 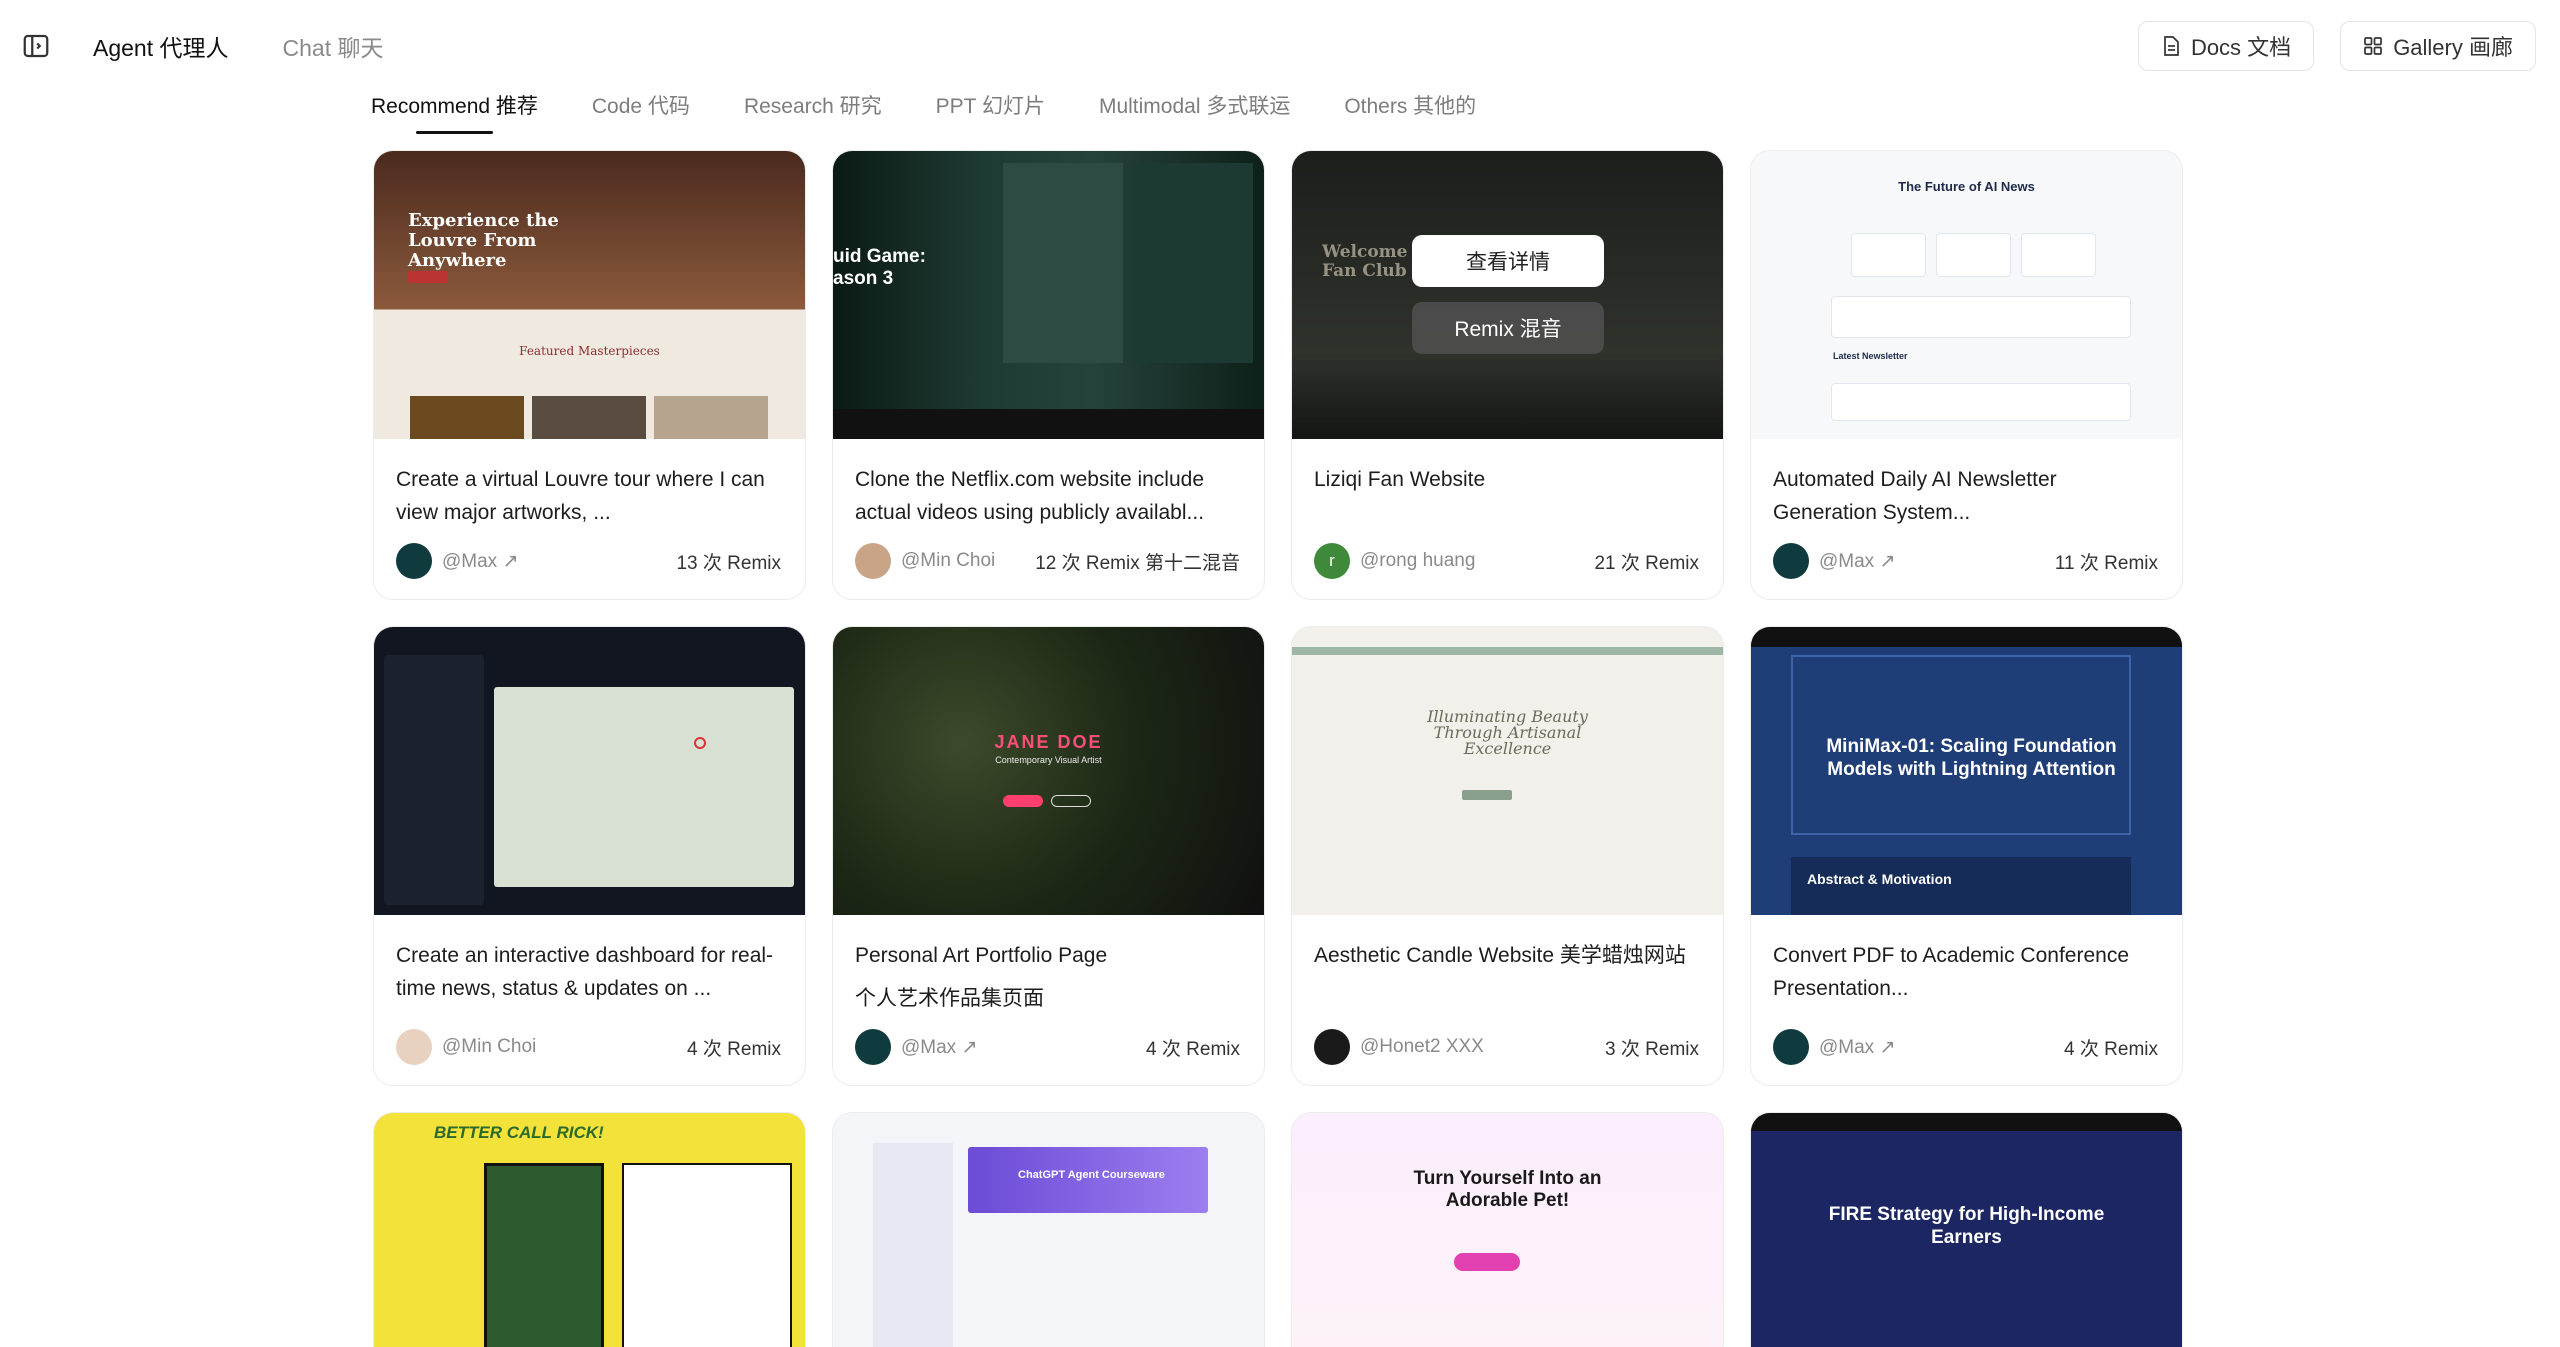 I want to click on sidebar-toggle-button, so click(x=36, y=46).